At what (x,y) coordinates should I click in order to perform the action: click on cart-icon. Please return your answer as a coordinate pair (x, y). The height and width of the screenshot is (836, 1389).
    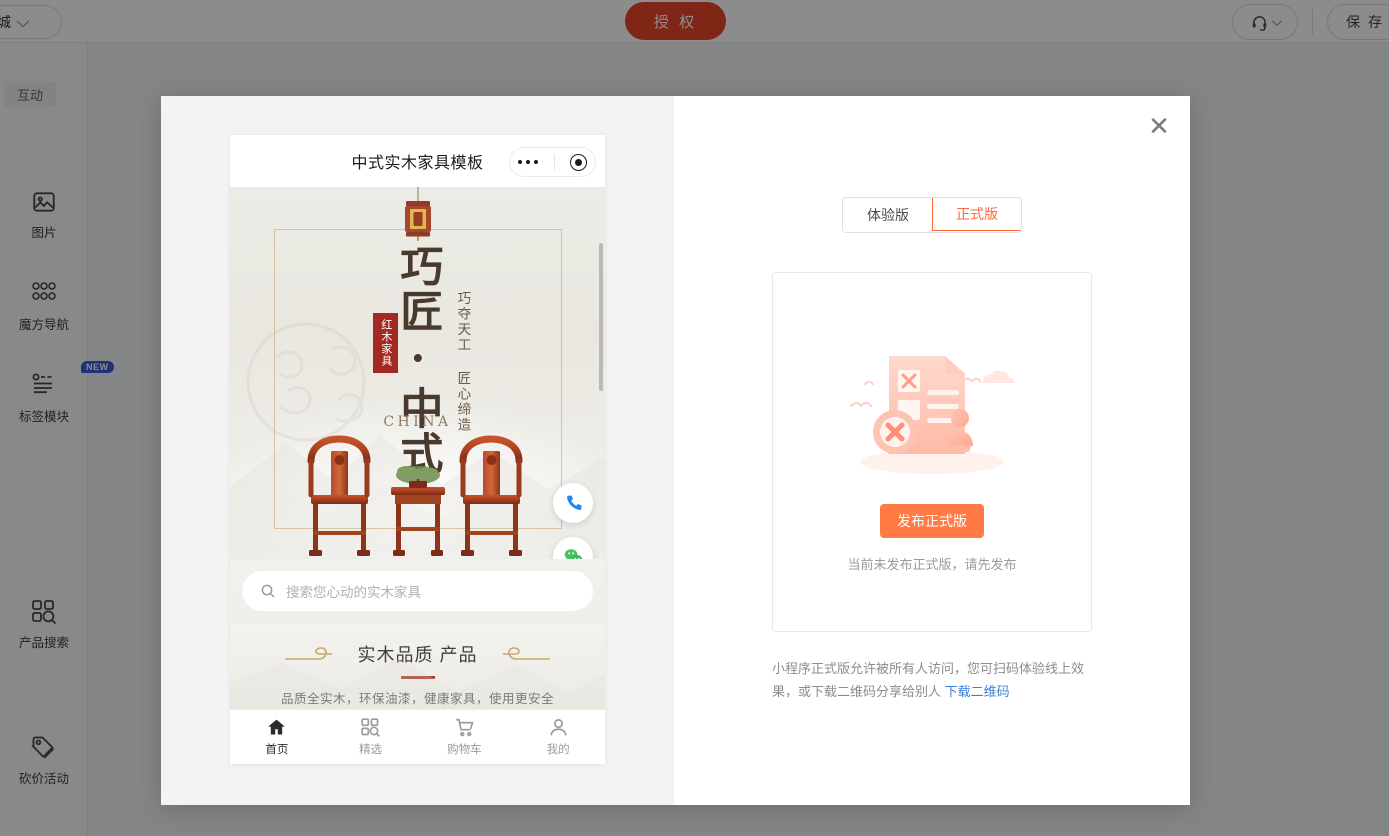
    Looking at the image, I should click on (465, 727).